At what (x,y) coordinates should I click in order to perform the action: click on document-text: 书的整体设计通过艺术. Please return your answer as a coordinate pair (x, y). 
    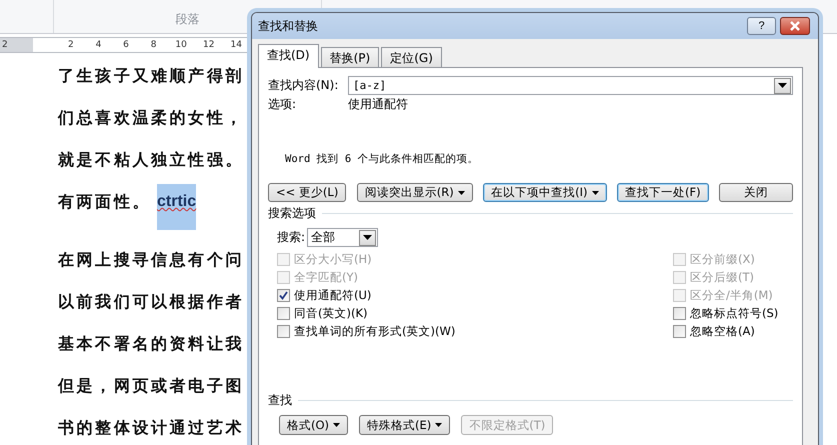
    Looking at the image, I should click on (151, 428).